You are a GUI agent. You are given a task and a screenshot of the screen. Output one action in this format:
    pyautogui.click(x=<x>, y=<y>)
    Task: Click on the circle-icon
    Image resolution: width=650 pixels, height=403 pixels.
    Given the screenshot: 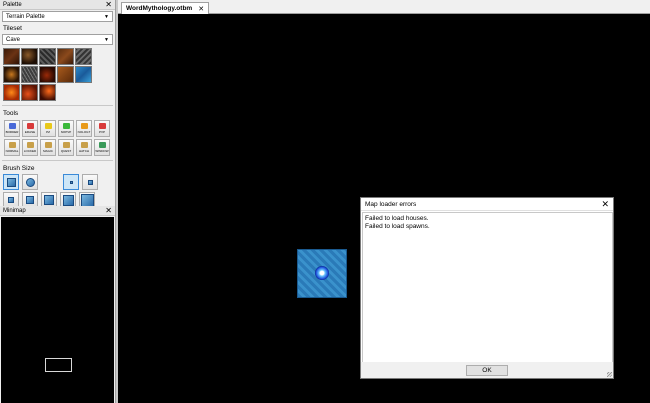 What is the action you would take?
    pyautogui.click(x=30, y=182)
    